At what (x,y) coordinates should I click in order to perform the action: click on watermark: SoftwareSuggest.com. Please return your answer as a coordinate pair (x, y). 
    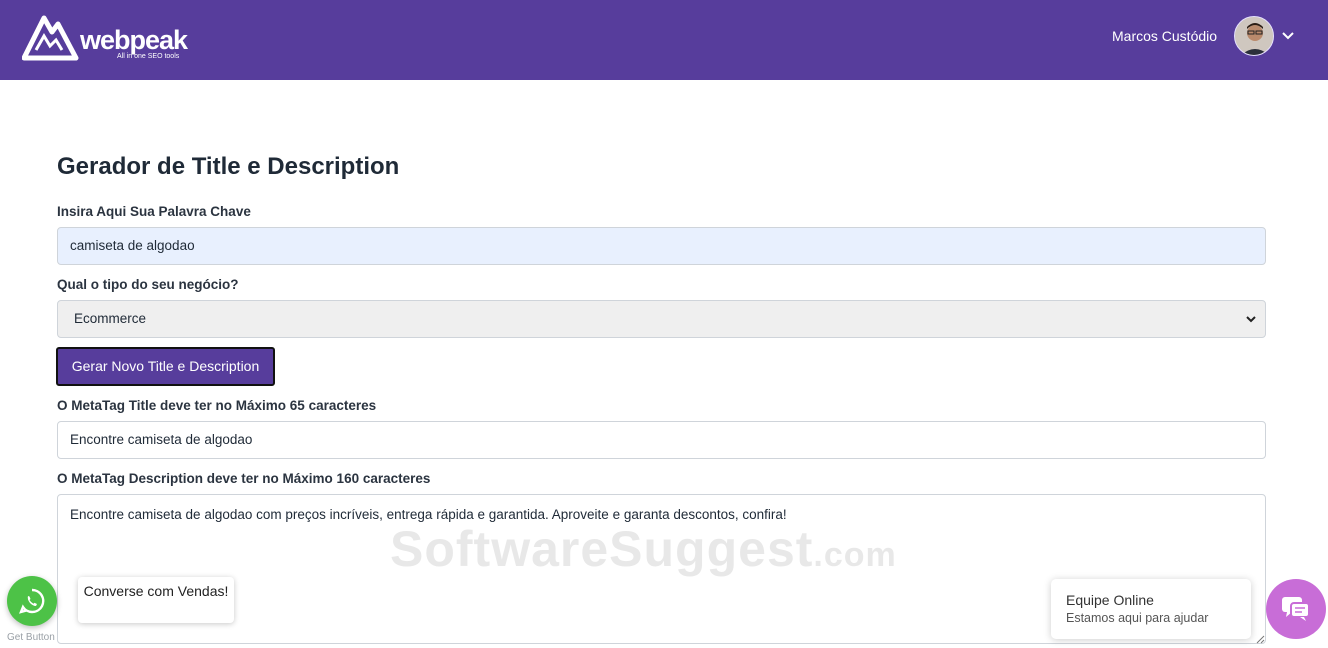
    Looking at the image, I should click on (643, 549).